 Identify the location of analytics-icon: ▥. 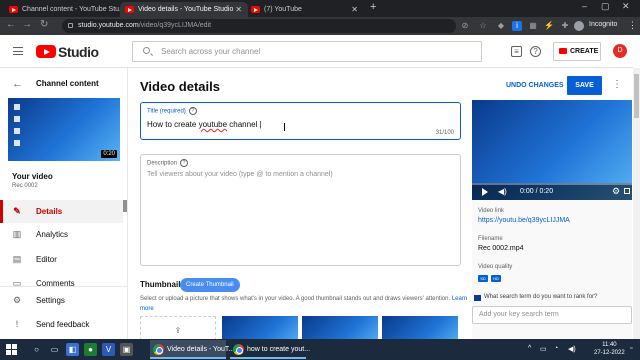
(17, 234).